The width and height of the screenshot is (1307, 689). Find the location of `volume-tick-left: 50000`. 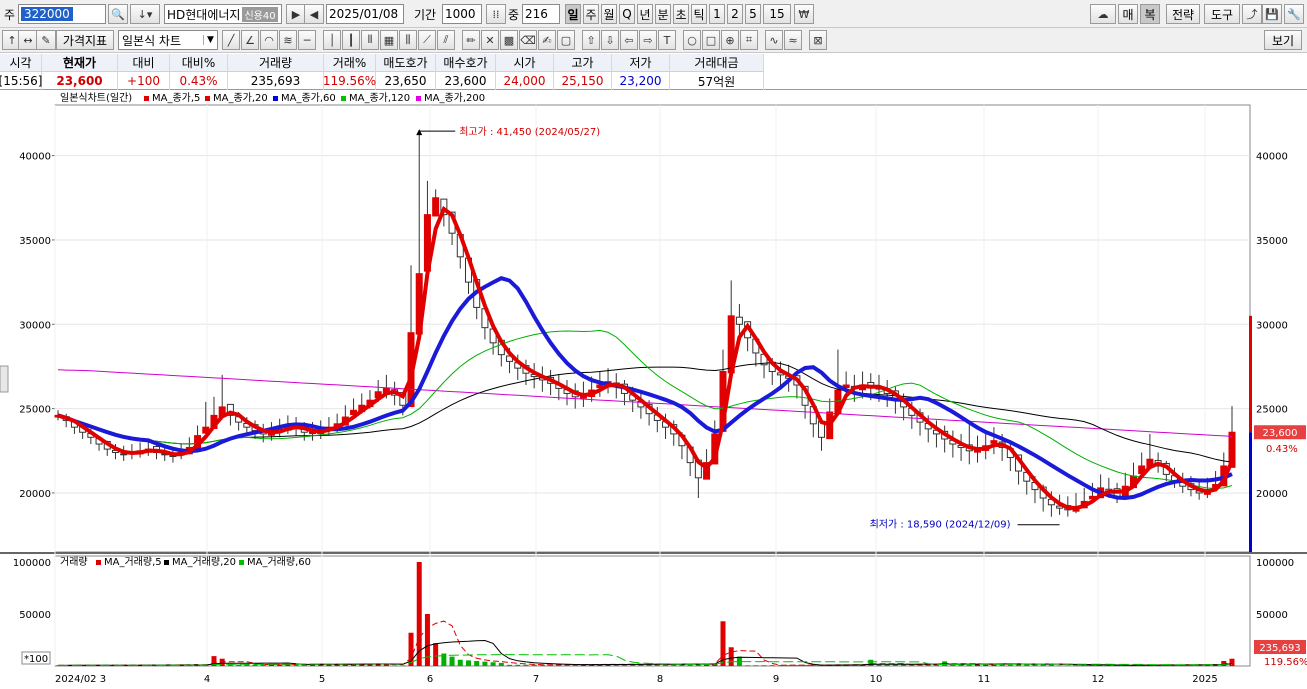

volume-tick-left: 50000 is located at coordinates (35, 615).